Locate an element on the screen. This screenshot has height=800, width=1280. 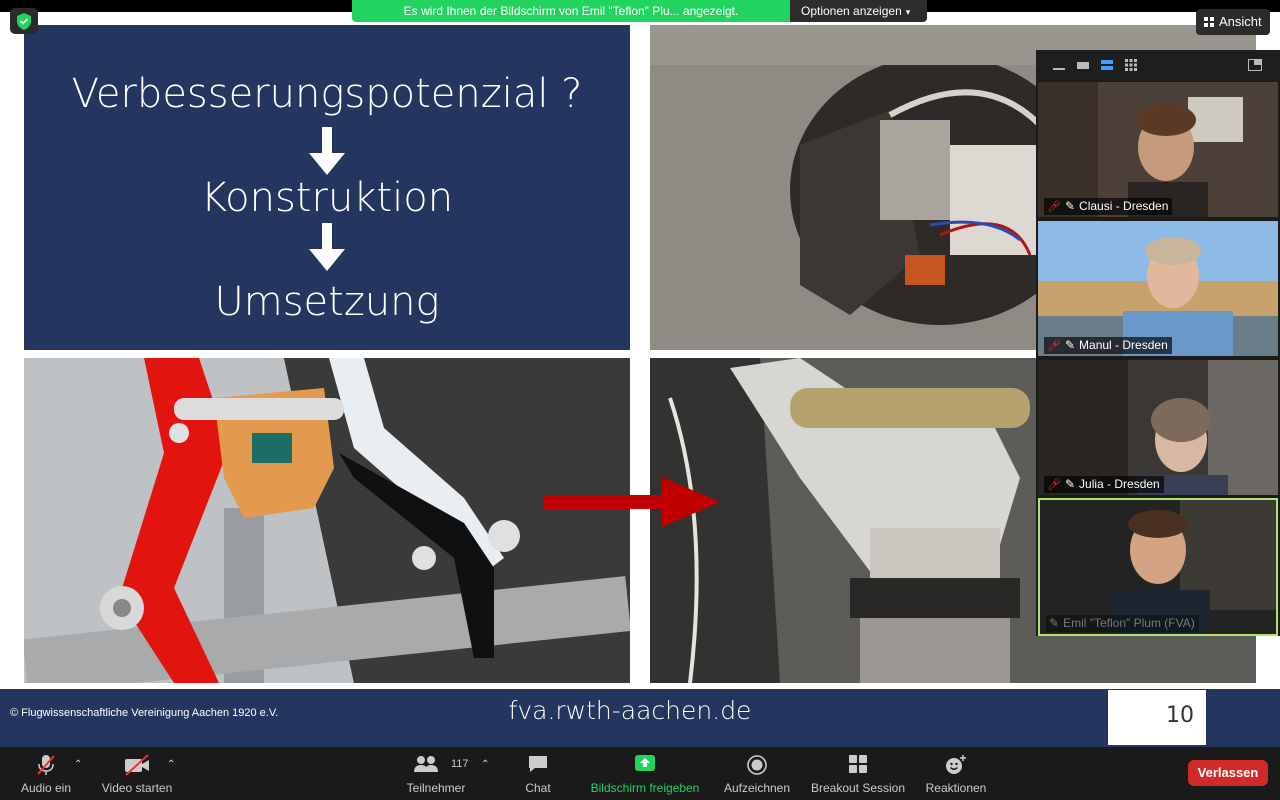
view-button: Ansicht is located at coordinates (1233, 22).